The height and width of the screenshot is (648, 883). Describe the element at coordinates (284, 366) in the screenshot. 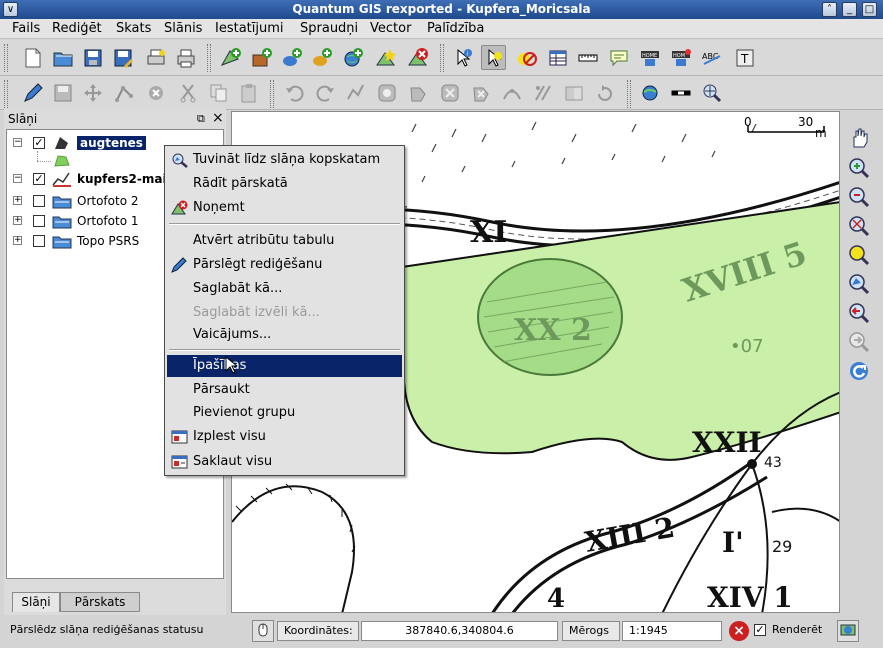

I see `menu-item-properties: Īpašības` at that location.